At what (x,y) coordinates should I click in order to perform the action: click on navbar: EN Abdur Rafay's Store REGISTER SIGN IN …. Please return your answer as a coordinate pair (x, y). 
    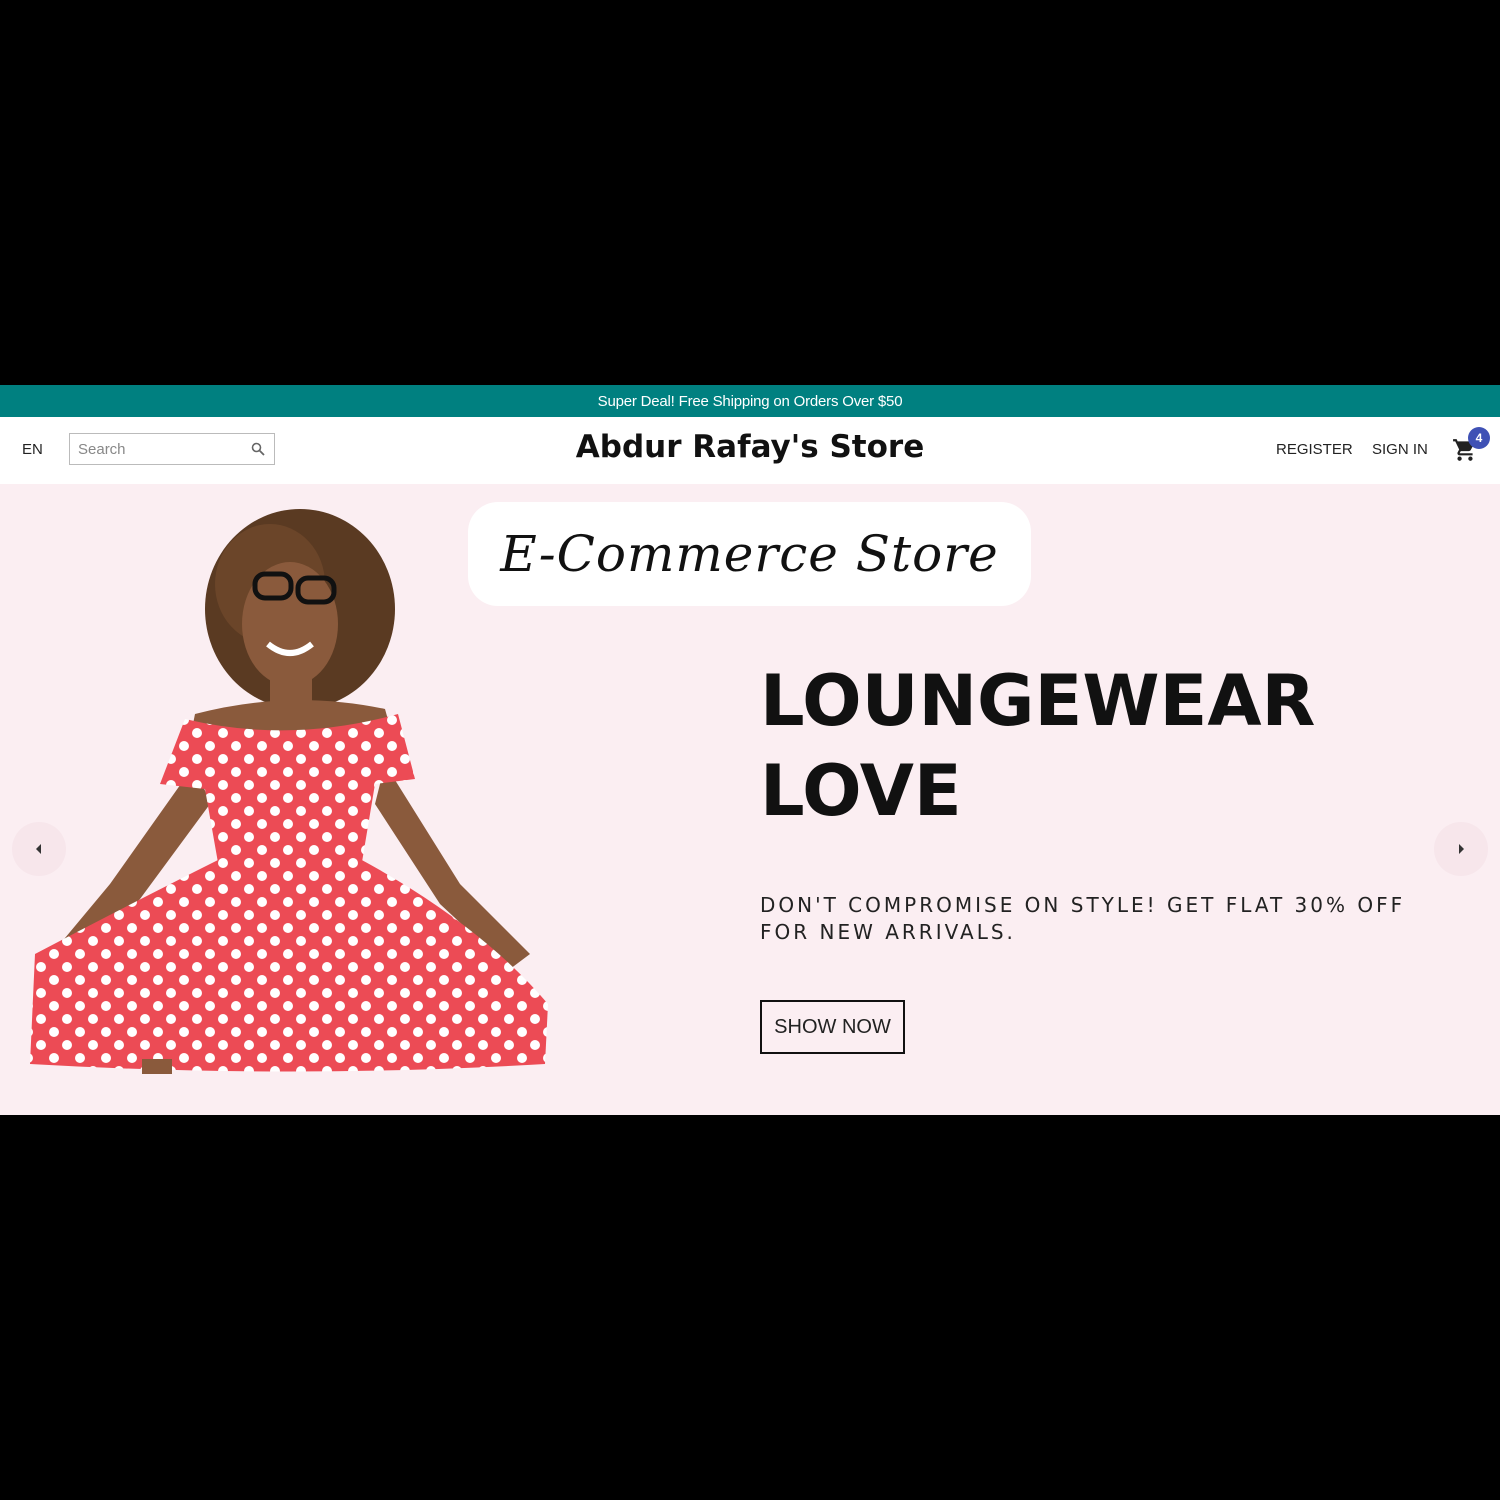
    Looking at the image, I should click on (750, 450).